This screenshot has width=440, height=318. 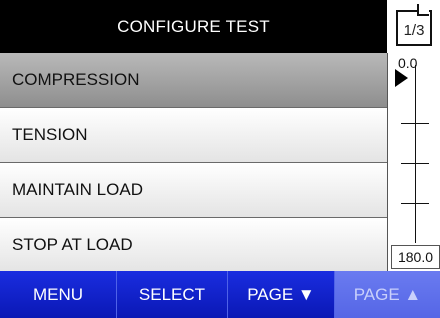 I want to click on position-pointer-icon, so click(x=401, y=78).